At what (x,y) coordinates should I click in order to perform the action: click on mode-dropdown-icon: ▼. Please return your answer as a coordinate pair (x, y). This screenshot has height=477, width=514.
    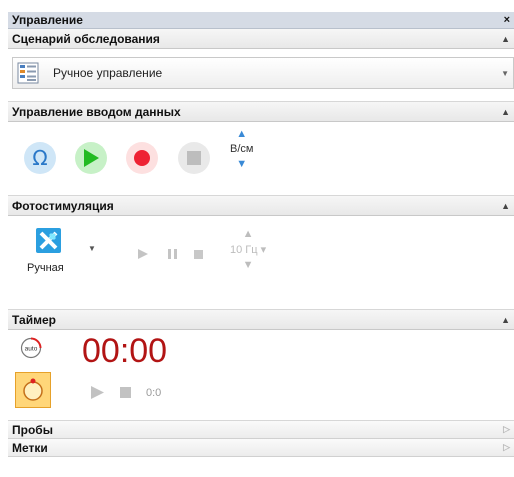
    Looking at the image, I should click on (92, 248).